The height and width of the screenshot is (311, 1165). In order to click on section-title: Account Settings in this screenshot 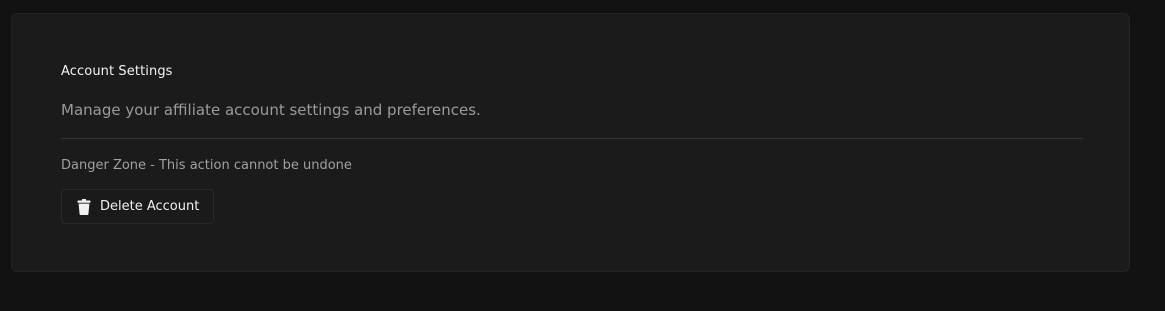, I will do `click(117, 71)`.